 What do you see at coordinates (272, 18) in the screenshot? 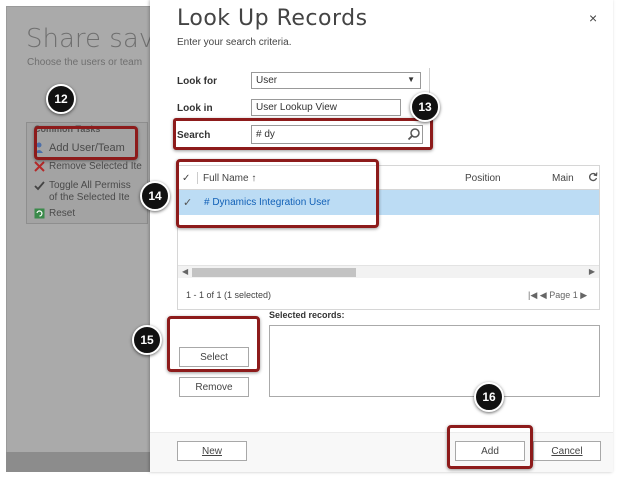
I see `dialog-title: Look Up Records` at bounding box center [272, 18].